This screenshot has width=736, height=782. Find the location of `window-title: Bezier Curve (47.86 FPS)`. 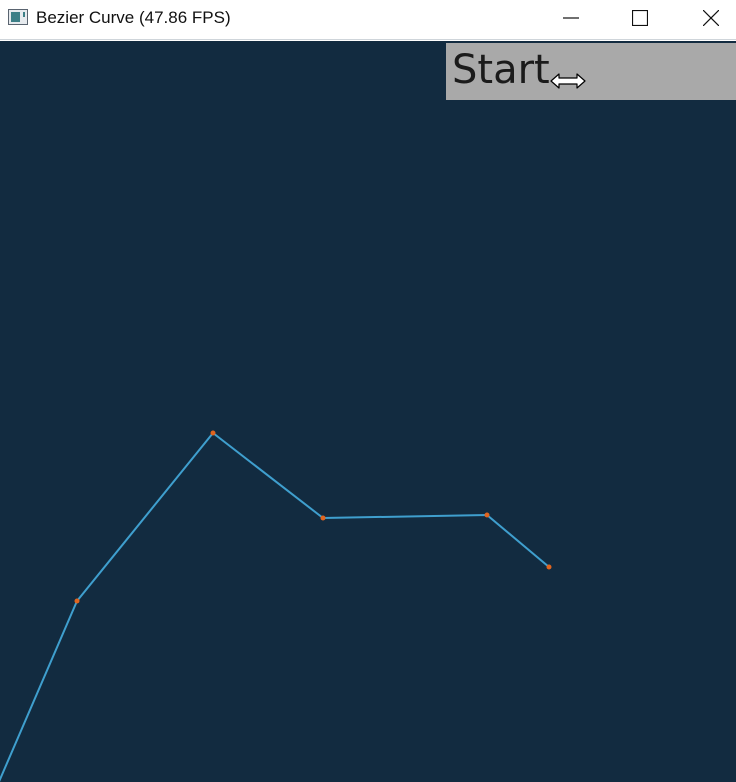

window-title: Bezier Curve (47.86 FPS) is located at coordinates (133, 17).